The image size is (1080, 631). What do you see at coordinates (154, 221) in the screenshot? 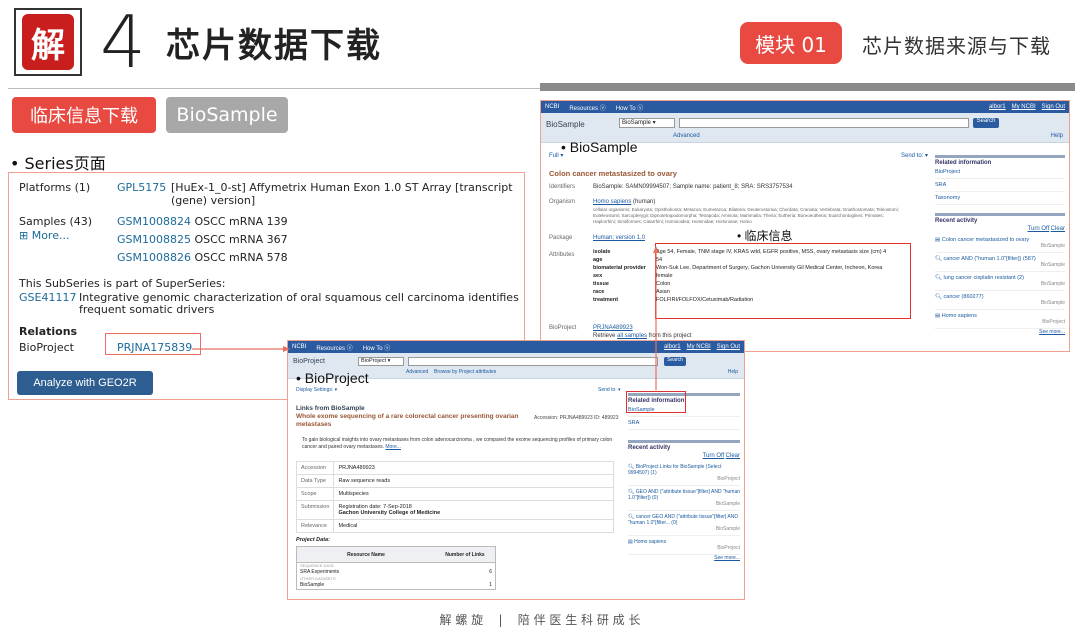
I see `sample-link: GSM1008824` at bounding box center [154, 221].